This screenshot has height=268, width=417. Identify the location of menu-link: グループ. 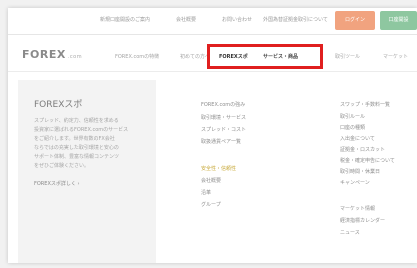
(211, 204).